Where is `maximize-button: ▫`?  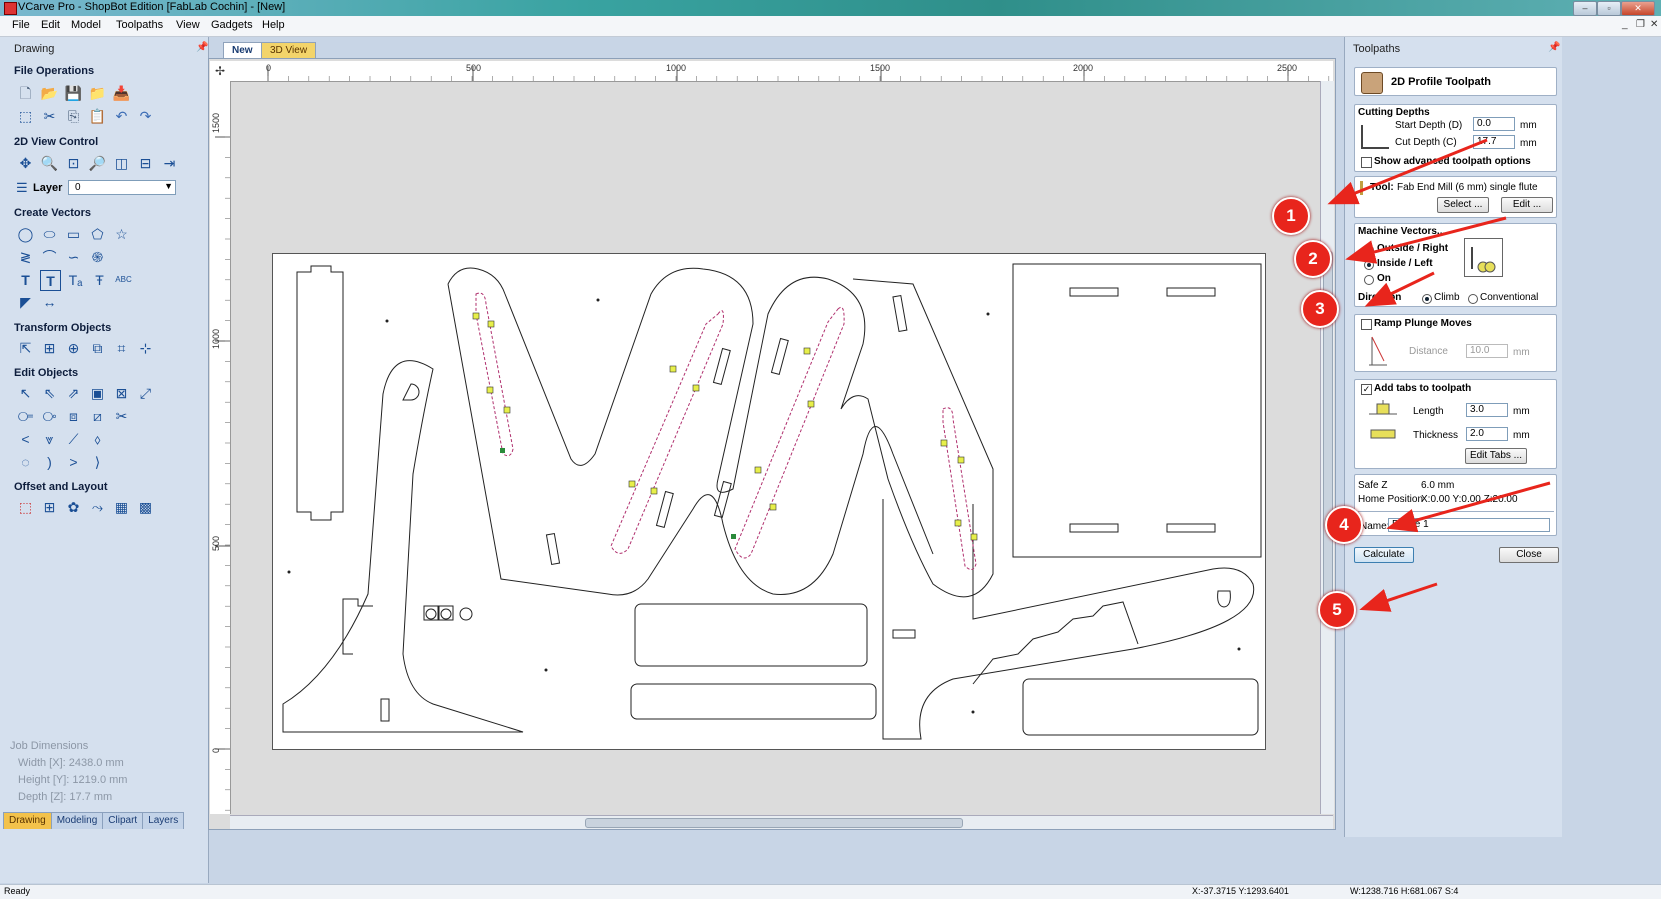 maximize-button: ▫ is located at coordinates (1609, 8).